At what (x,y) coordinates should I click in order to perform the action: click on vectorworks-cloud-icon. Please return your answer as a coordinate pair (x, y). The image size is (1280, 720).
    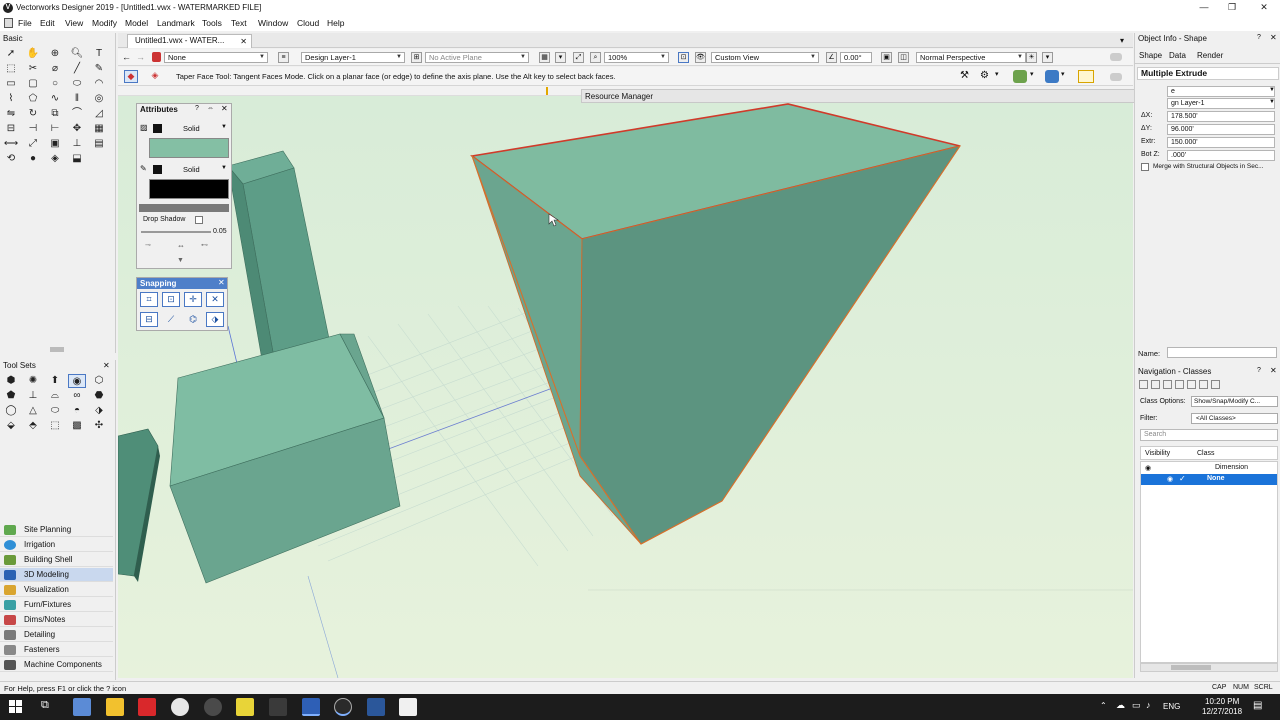
    Looking at the image, I should click on (278, 707).